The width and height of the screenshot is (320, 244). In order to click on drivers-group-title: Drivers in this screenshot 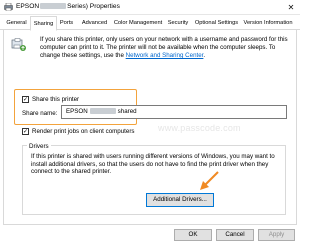, I will do `click(39, 146)`.